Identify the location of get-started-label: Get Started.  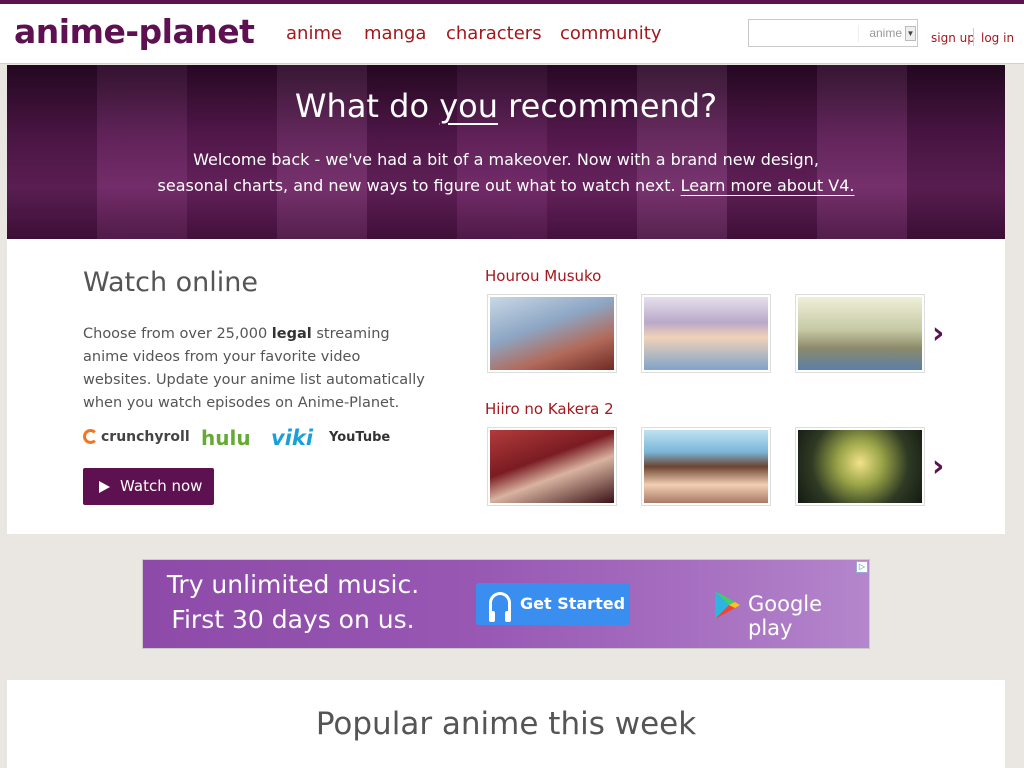
(573, 603).